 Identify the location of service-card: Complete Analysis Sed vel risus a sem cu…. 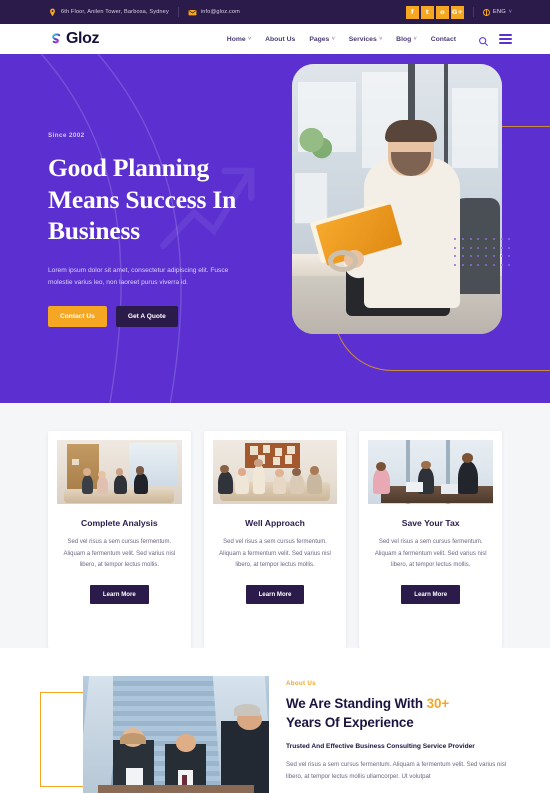
(119, 539).